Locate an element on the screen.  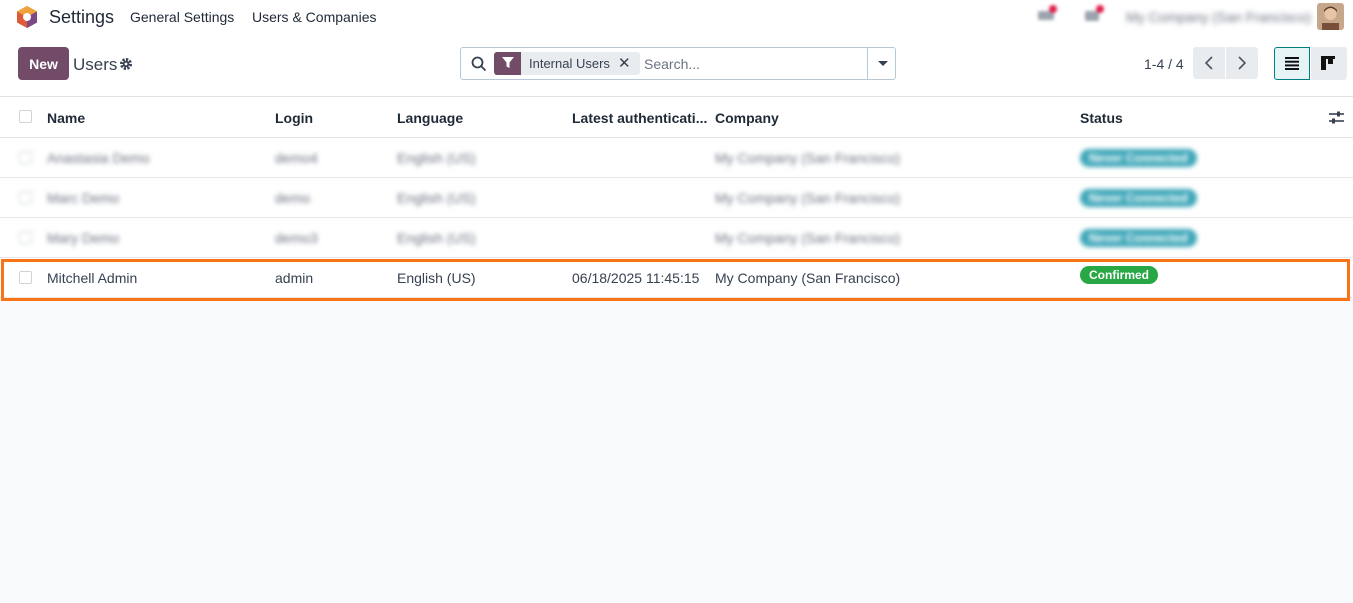
cell-login: demo is located at coordinates (293, 198).